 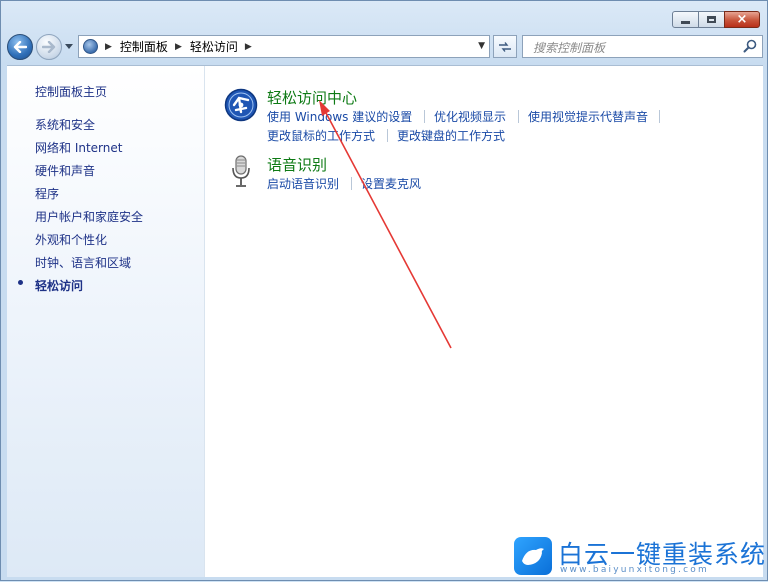 I want to click on address-bar: ▶ 控制面板 ▶ 轻松访问 ▶ ▼, so click(x=284, y=46).